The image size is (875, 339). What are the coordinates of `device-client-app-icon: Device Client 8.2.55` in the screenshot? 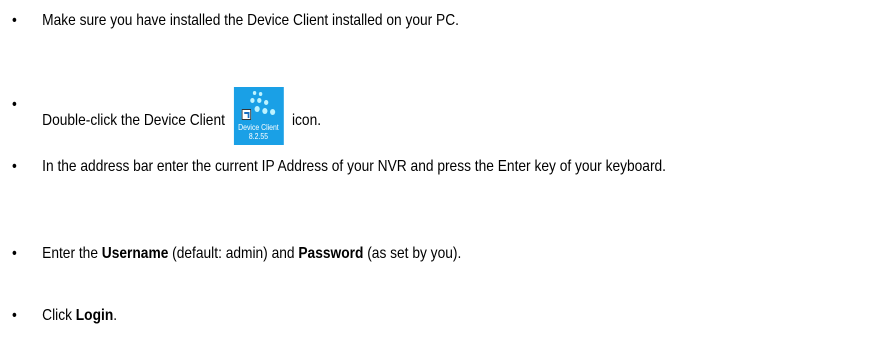 It's located at (258, 116).